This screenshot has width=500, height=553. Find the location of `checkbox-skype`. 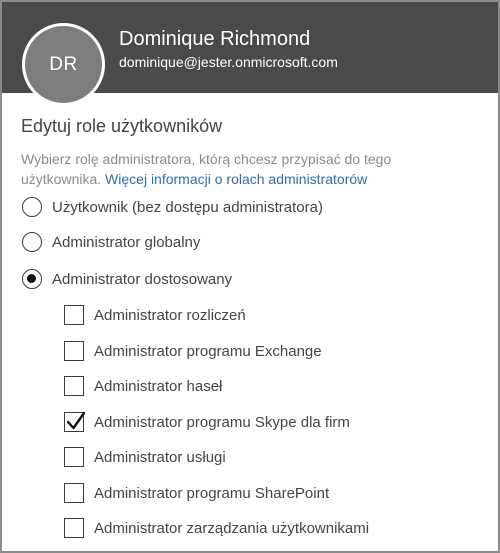

checkbox-skype is located at coordinates (75, 421).